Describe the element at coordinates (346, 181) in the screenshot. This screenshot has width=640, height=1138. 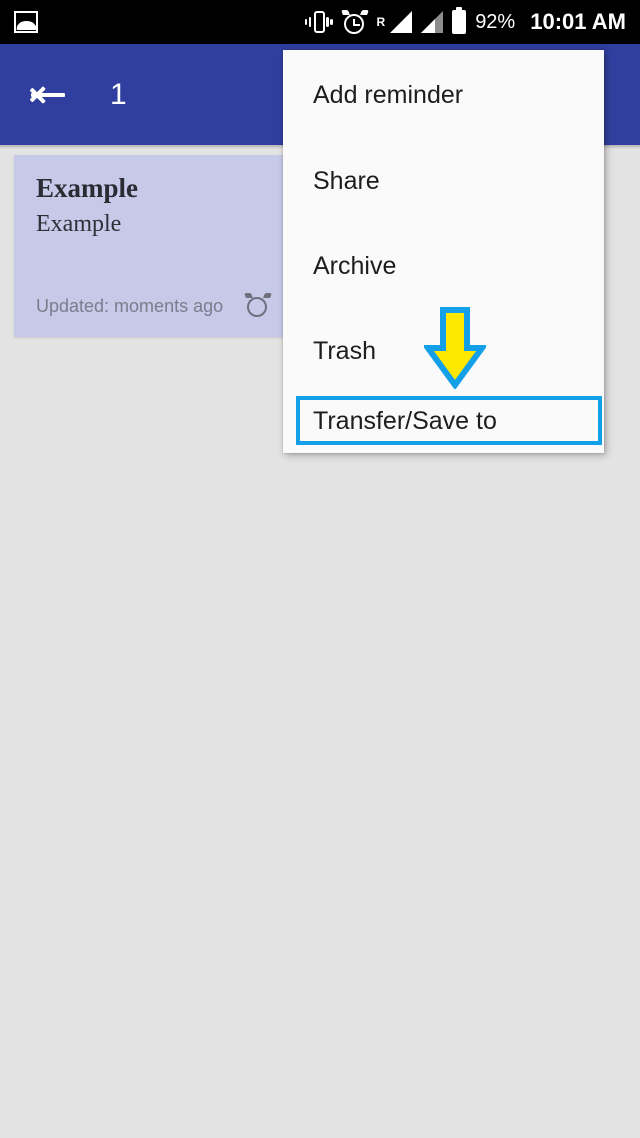
I see `menu-item-share: Share` at that location.